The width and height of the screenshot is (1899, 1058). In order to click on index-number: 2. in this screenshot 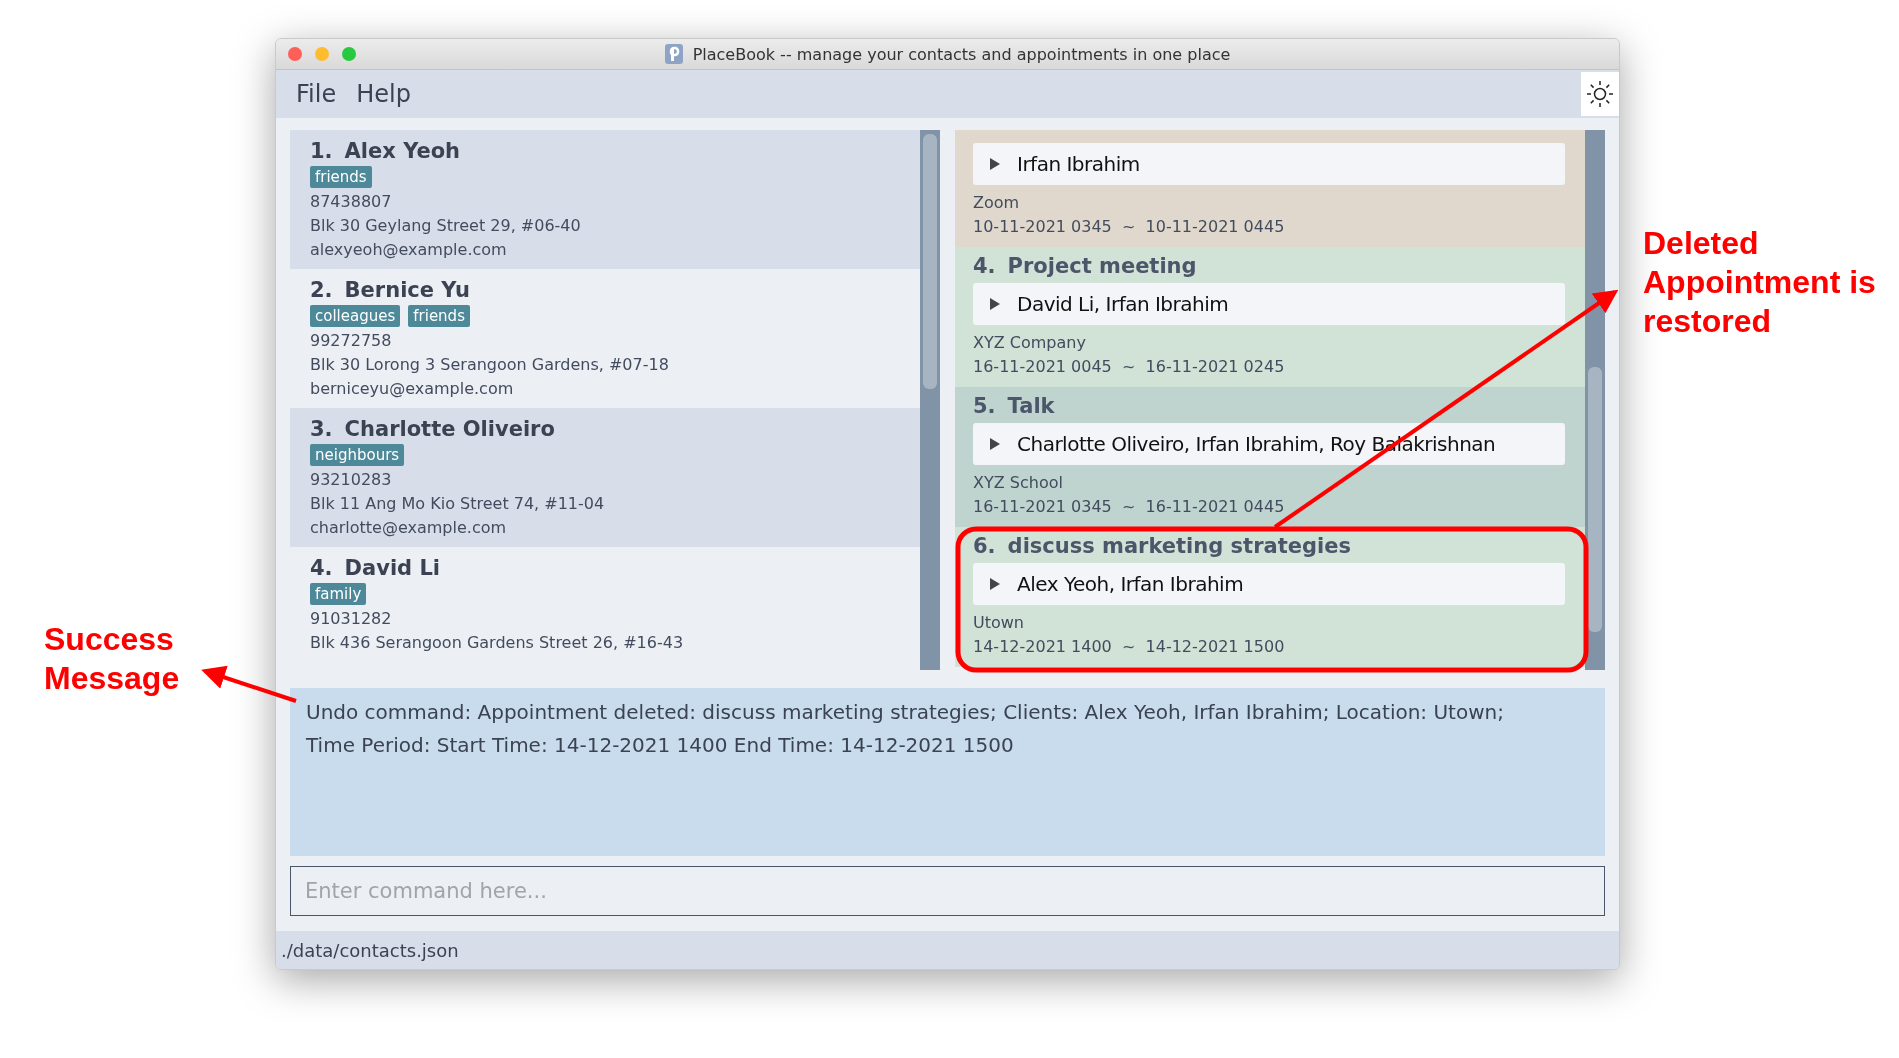, I will do `click(321, 290)`.